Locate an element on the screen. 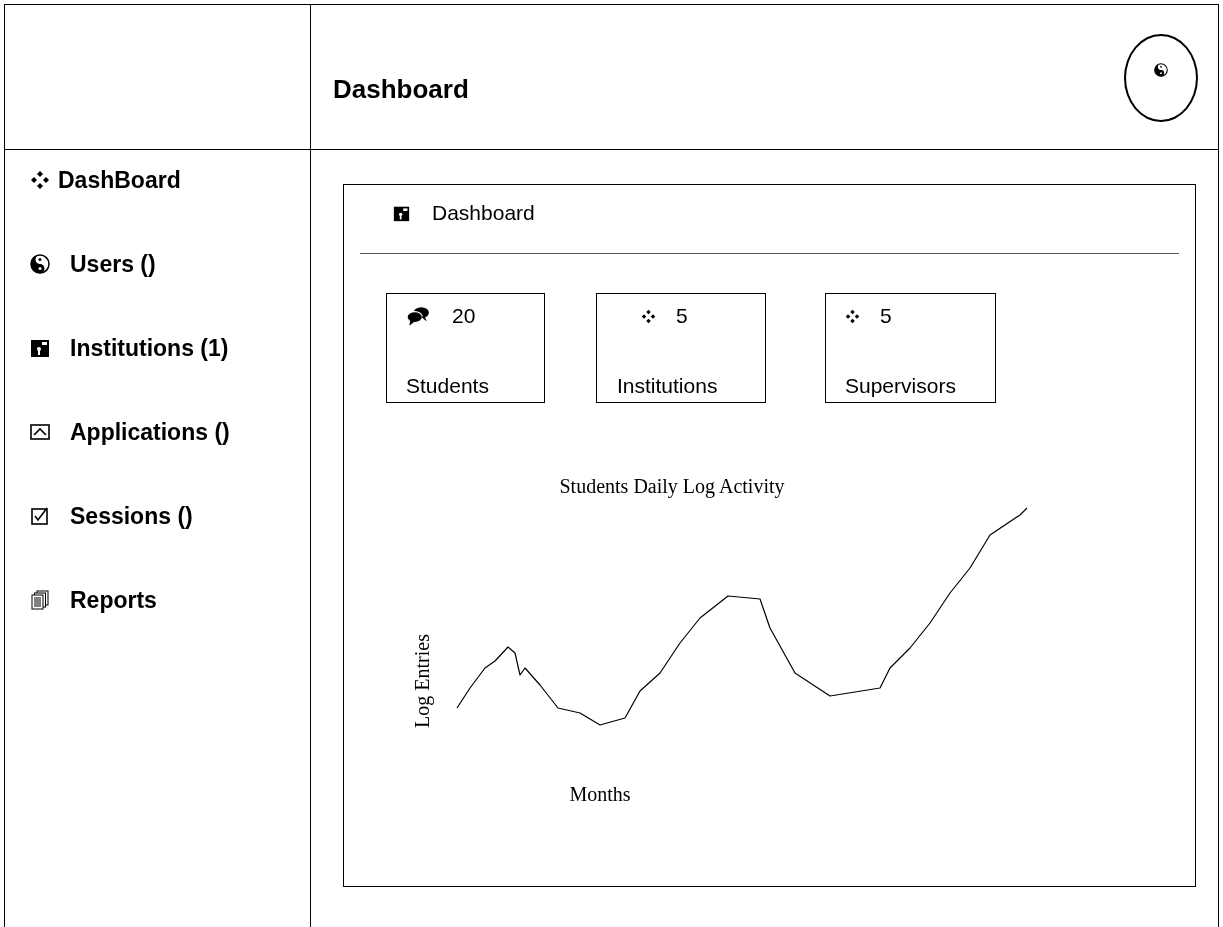  stat-label: Institutions is located at coordinates (668, 386).